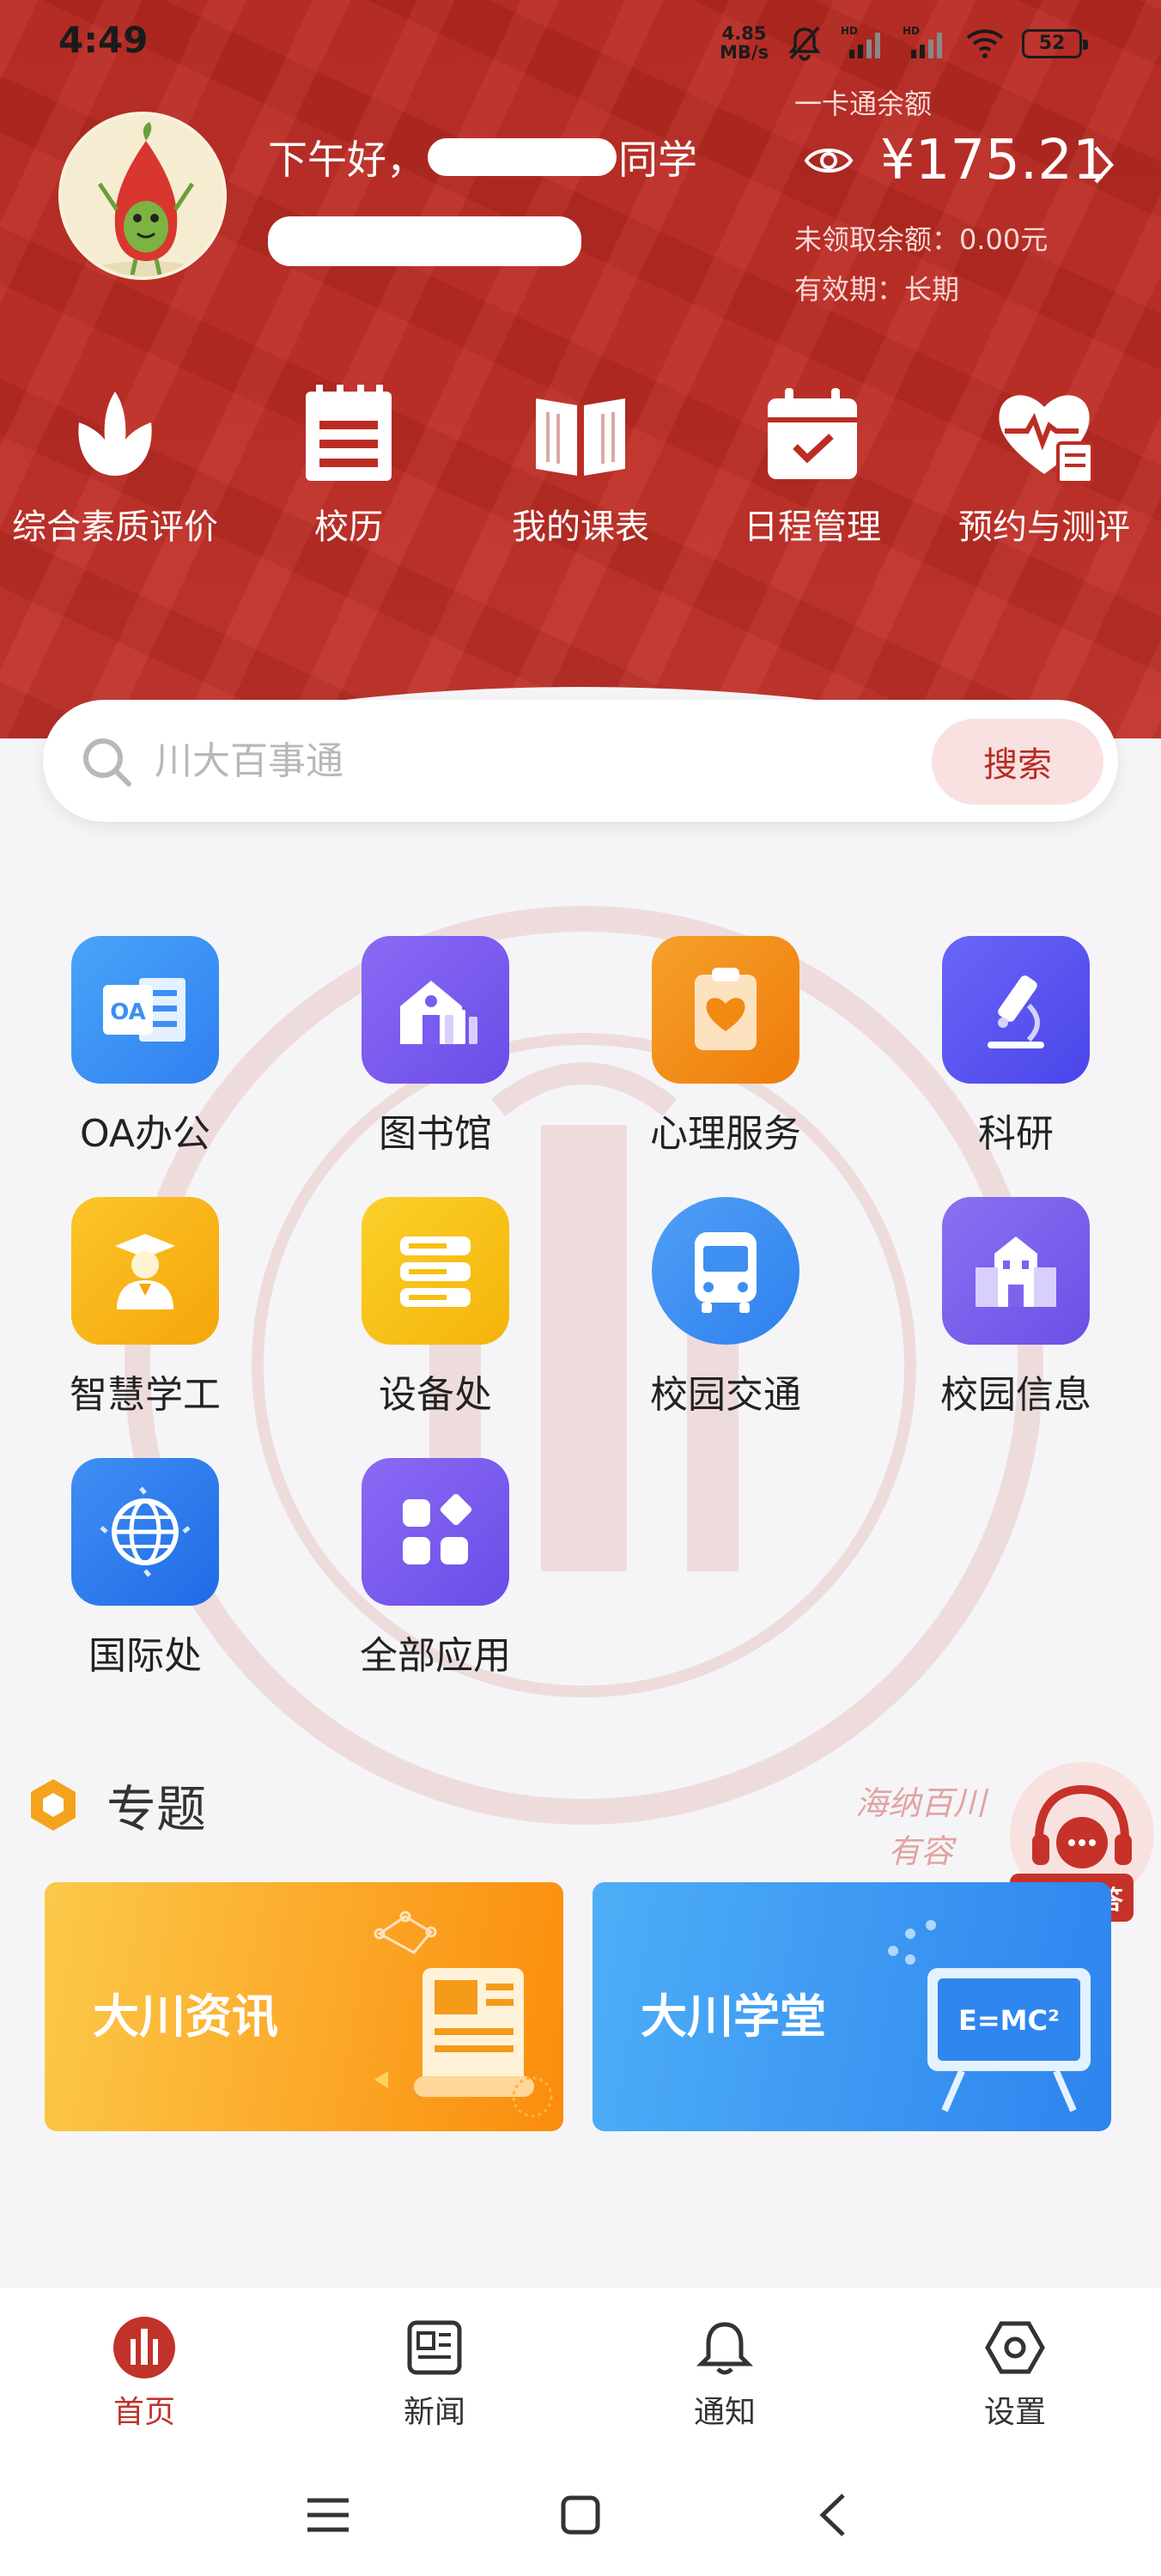 The width and height of the screenshot is (1161, 2576). Describe the element at coordinates (744, 43) in the screenshot. I see `network-speed: 4.85 MB/s` at that location.